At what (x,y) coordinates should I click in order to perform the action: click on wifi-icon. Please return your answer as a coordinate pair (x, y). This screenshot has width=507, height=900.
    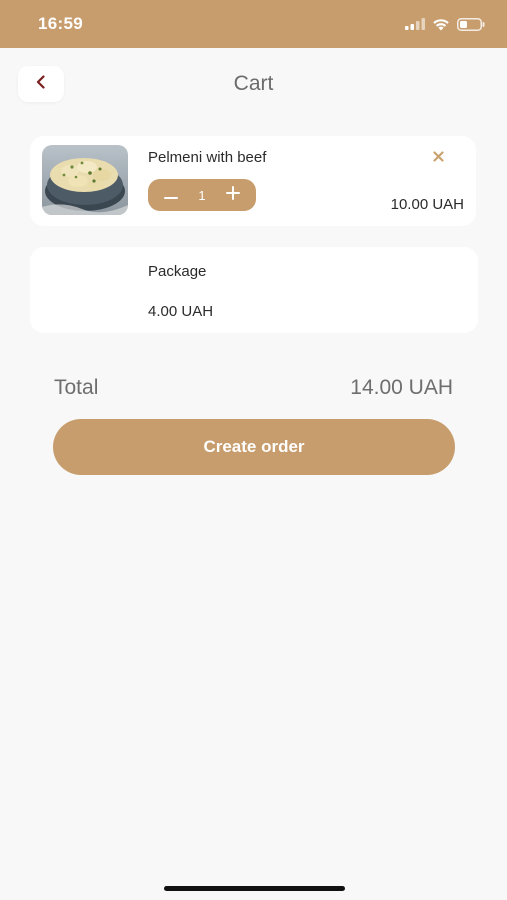
    Looking at the image, I should click on (441, 24).